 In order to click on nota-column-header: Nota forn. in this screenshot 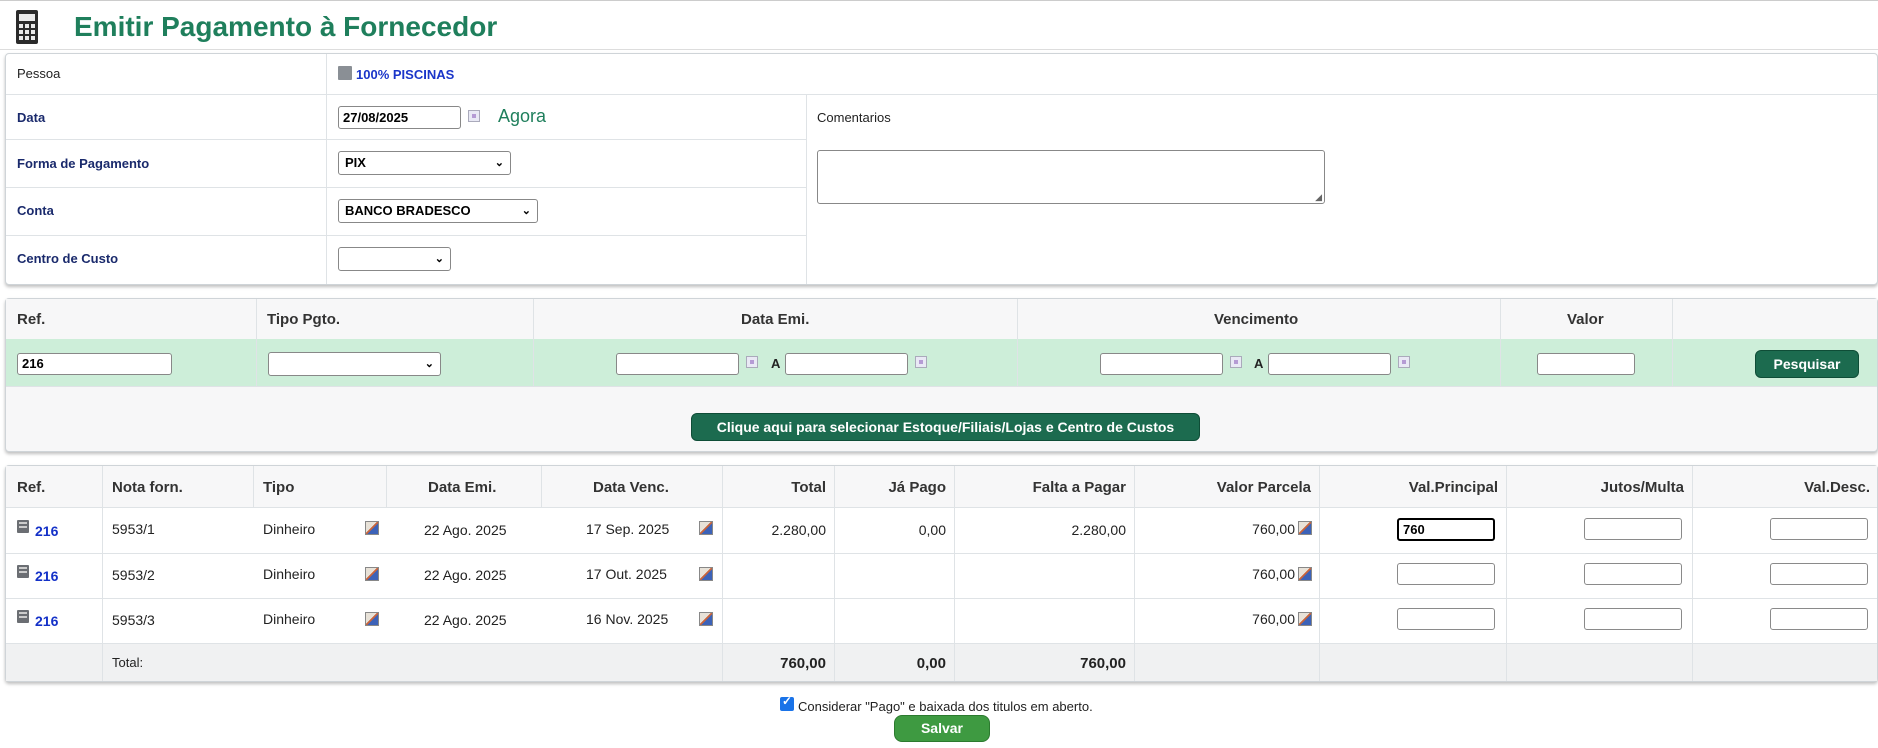, I will do `click(147, 487)`.